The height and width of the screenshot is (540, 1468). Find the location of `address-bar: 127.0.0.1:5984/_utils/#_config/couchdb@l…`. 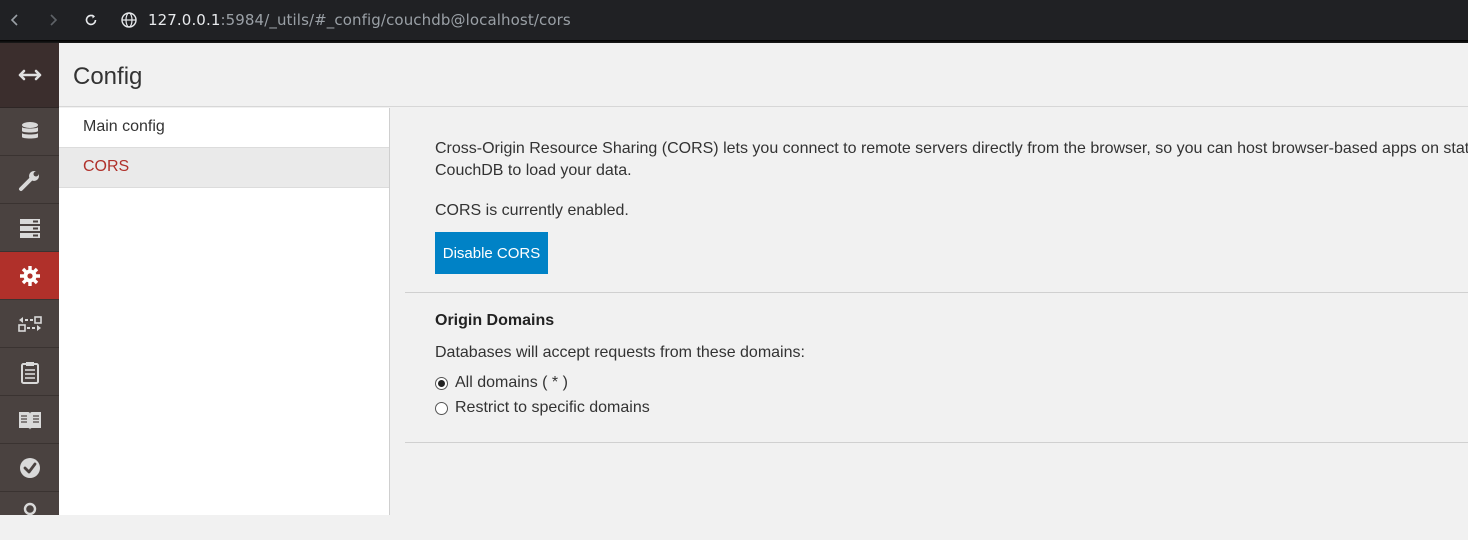

address-bar: 127.0.0.1:5984/_utils/#_config/couchdb@l… is located at coordinates (359, 20).